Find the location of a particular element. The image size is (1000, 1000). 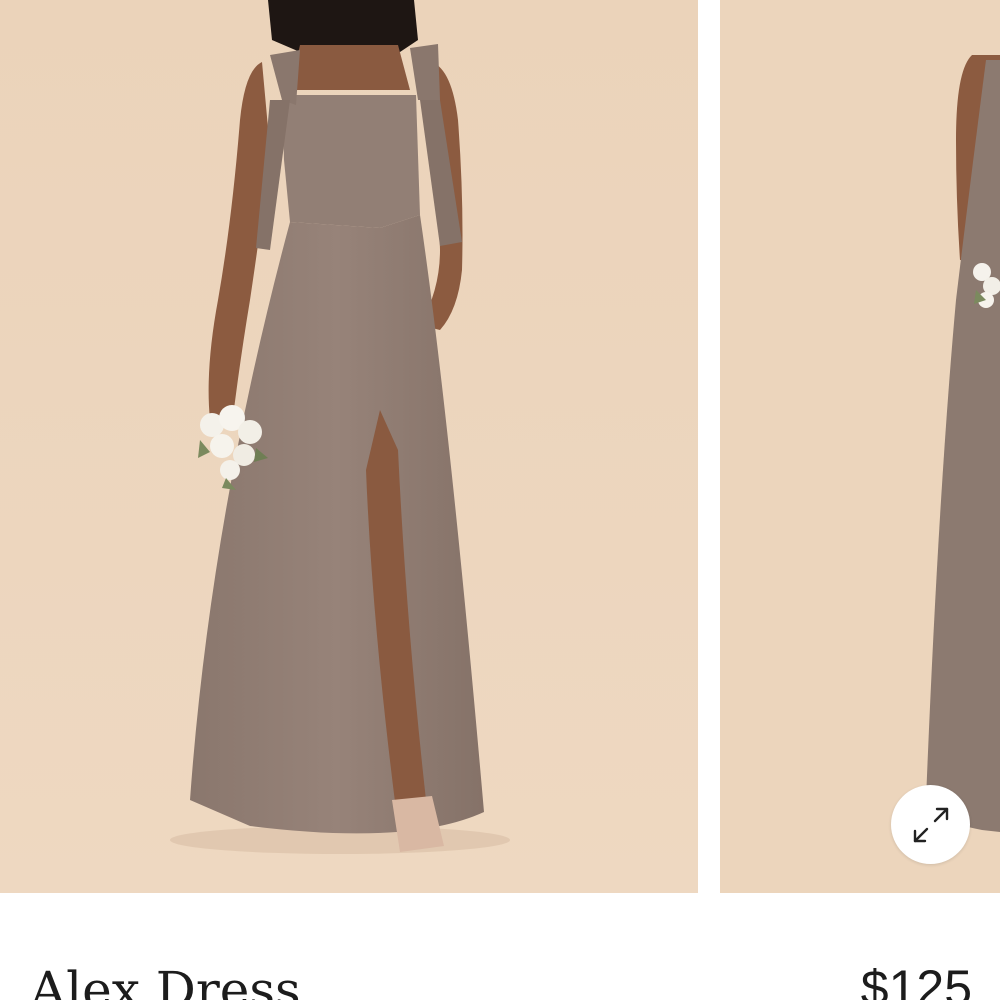

expand-arrows-icon is located at coordinates (930, 824).